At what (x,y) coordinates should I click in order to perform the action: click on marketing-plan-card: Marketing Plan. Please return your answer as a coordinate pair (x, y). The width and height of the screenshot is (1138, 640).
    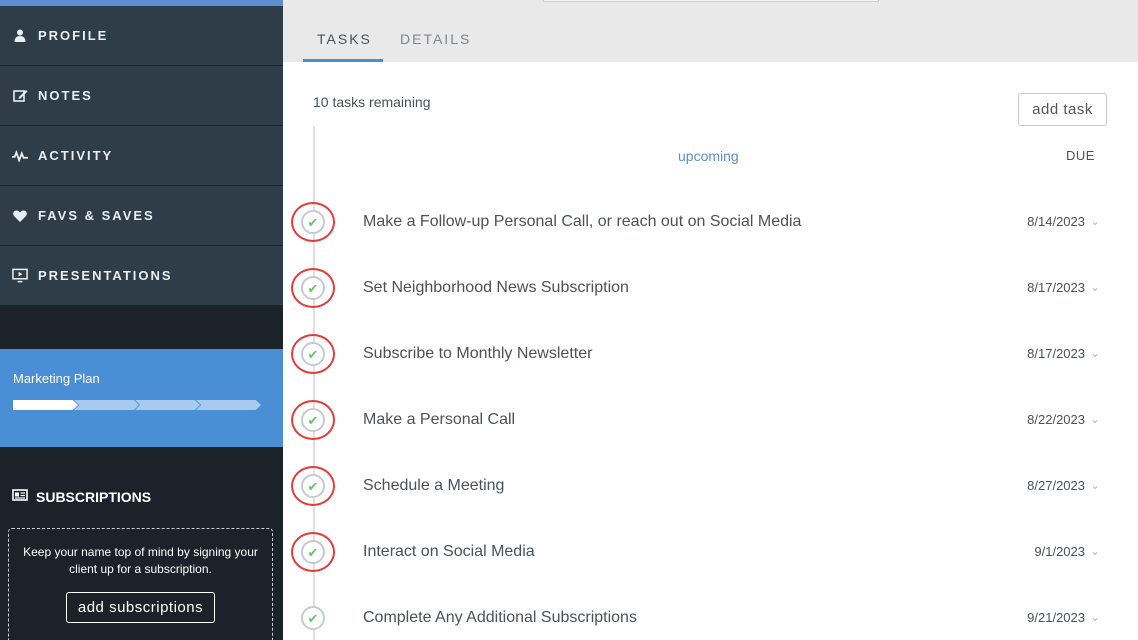
    Looking at the image, I should click on (141, 398).